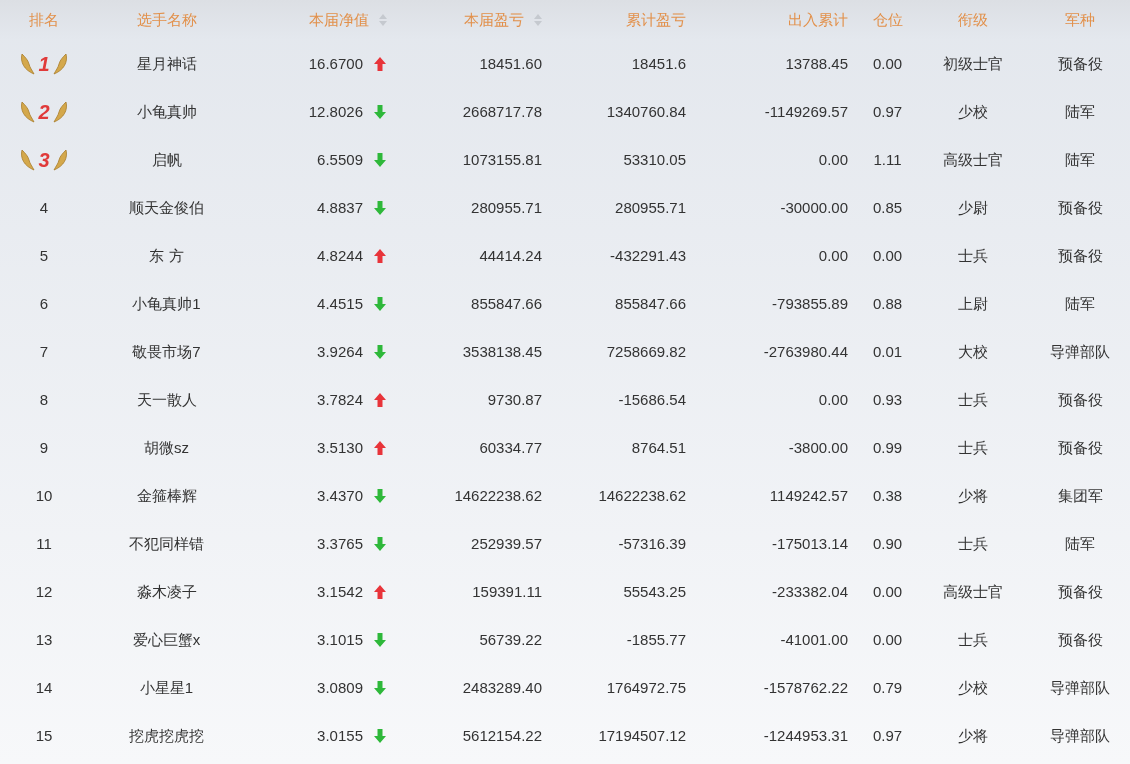  I want to click on table-cell-text: 1073155.81, so click(502, 159).